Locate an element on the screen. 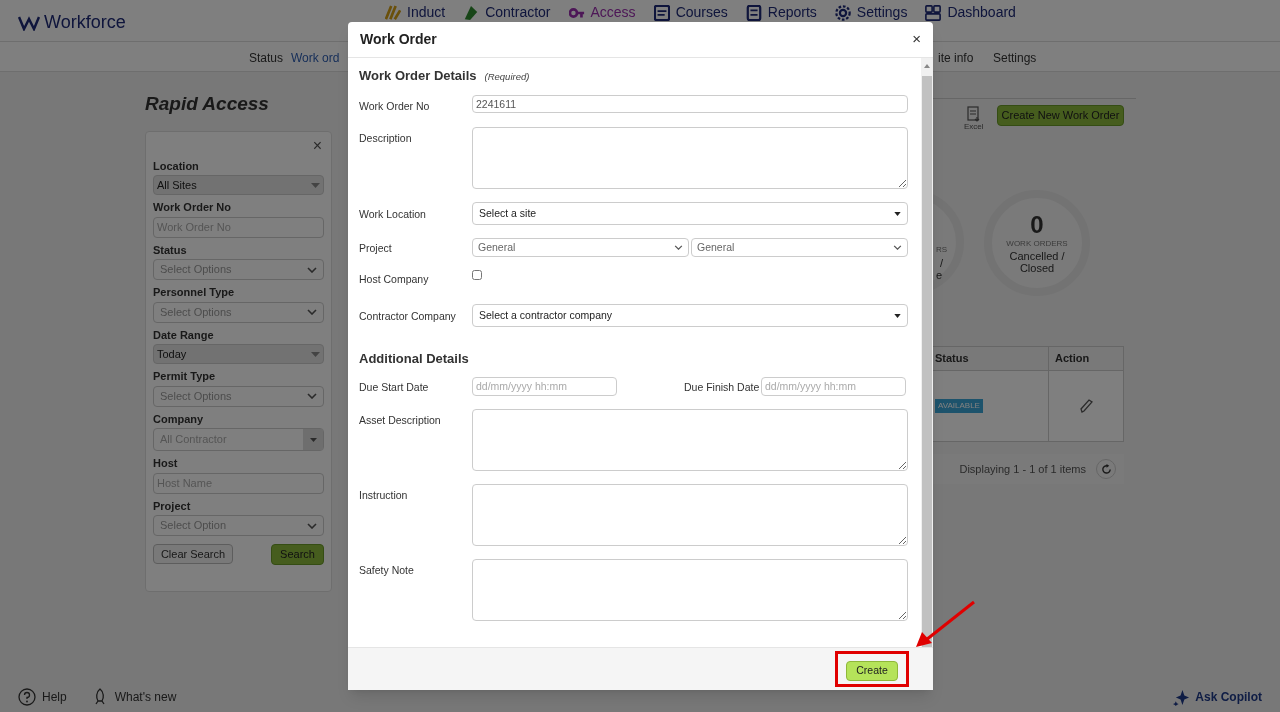  settings-icon is located at coordinates (842, 12).